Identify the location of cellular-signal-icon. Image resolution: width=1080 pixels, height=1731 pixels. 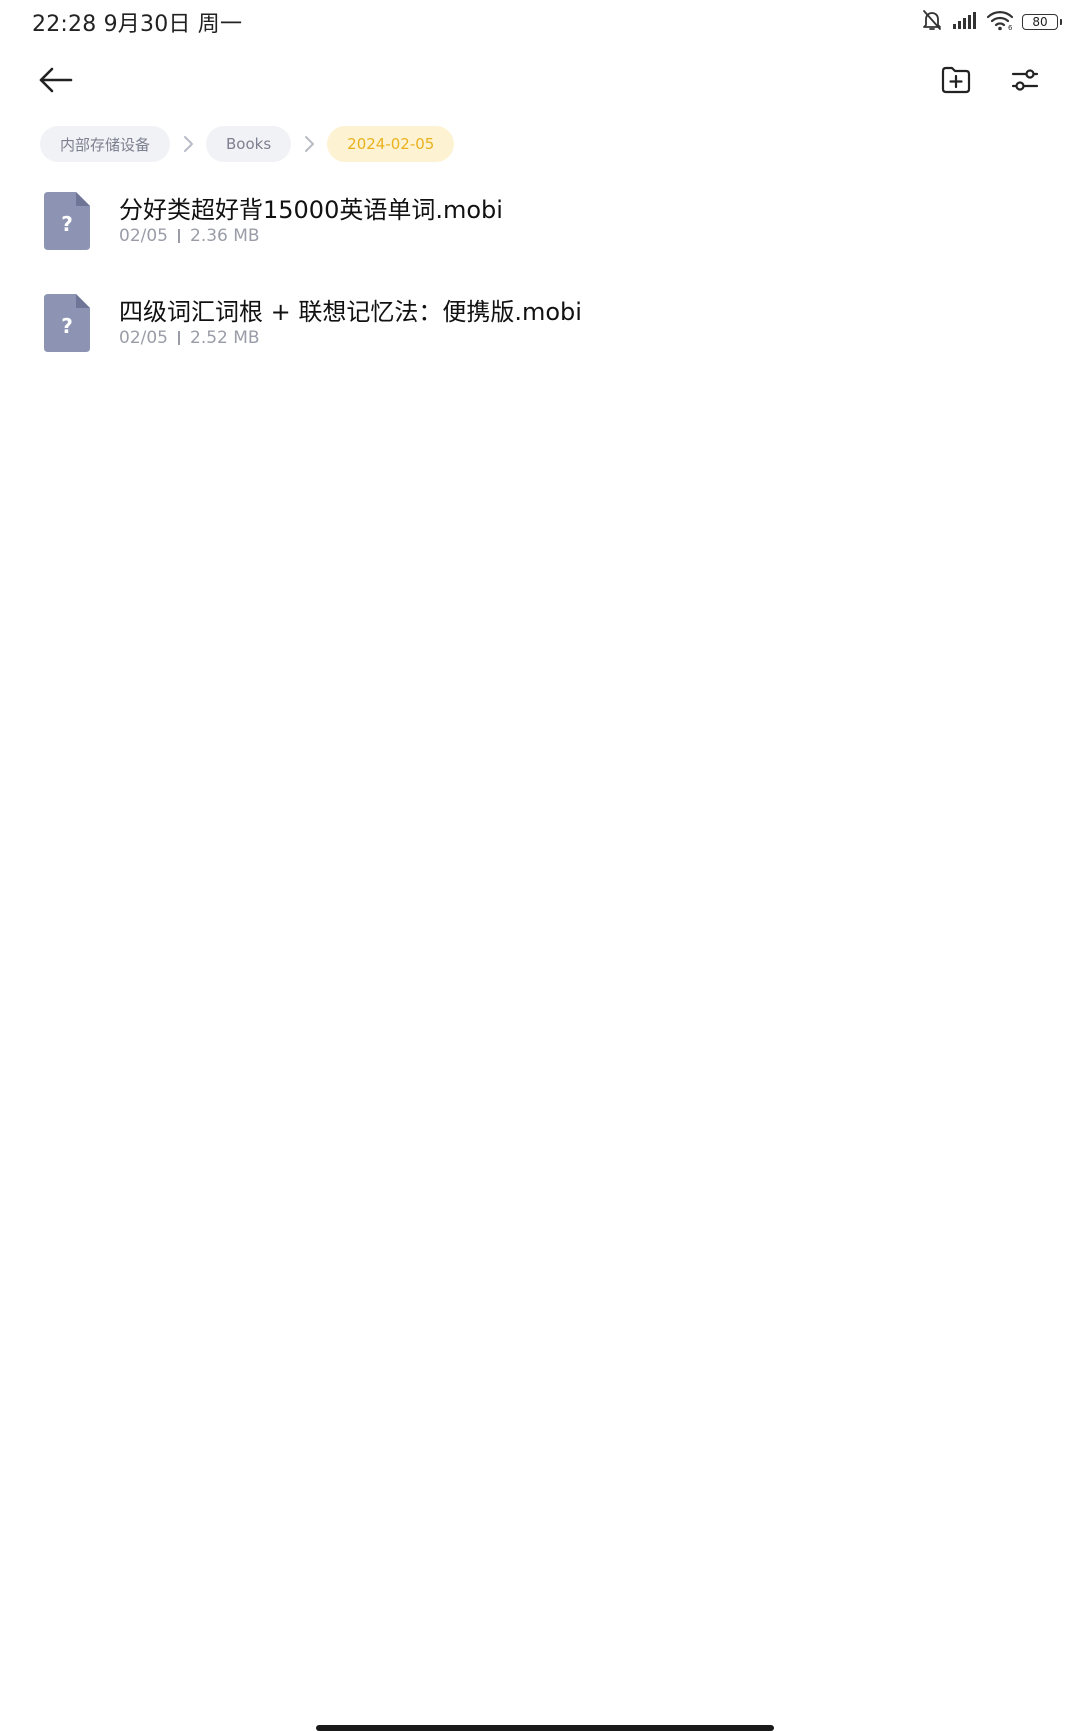
(965, 22).